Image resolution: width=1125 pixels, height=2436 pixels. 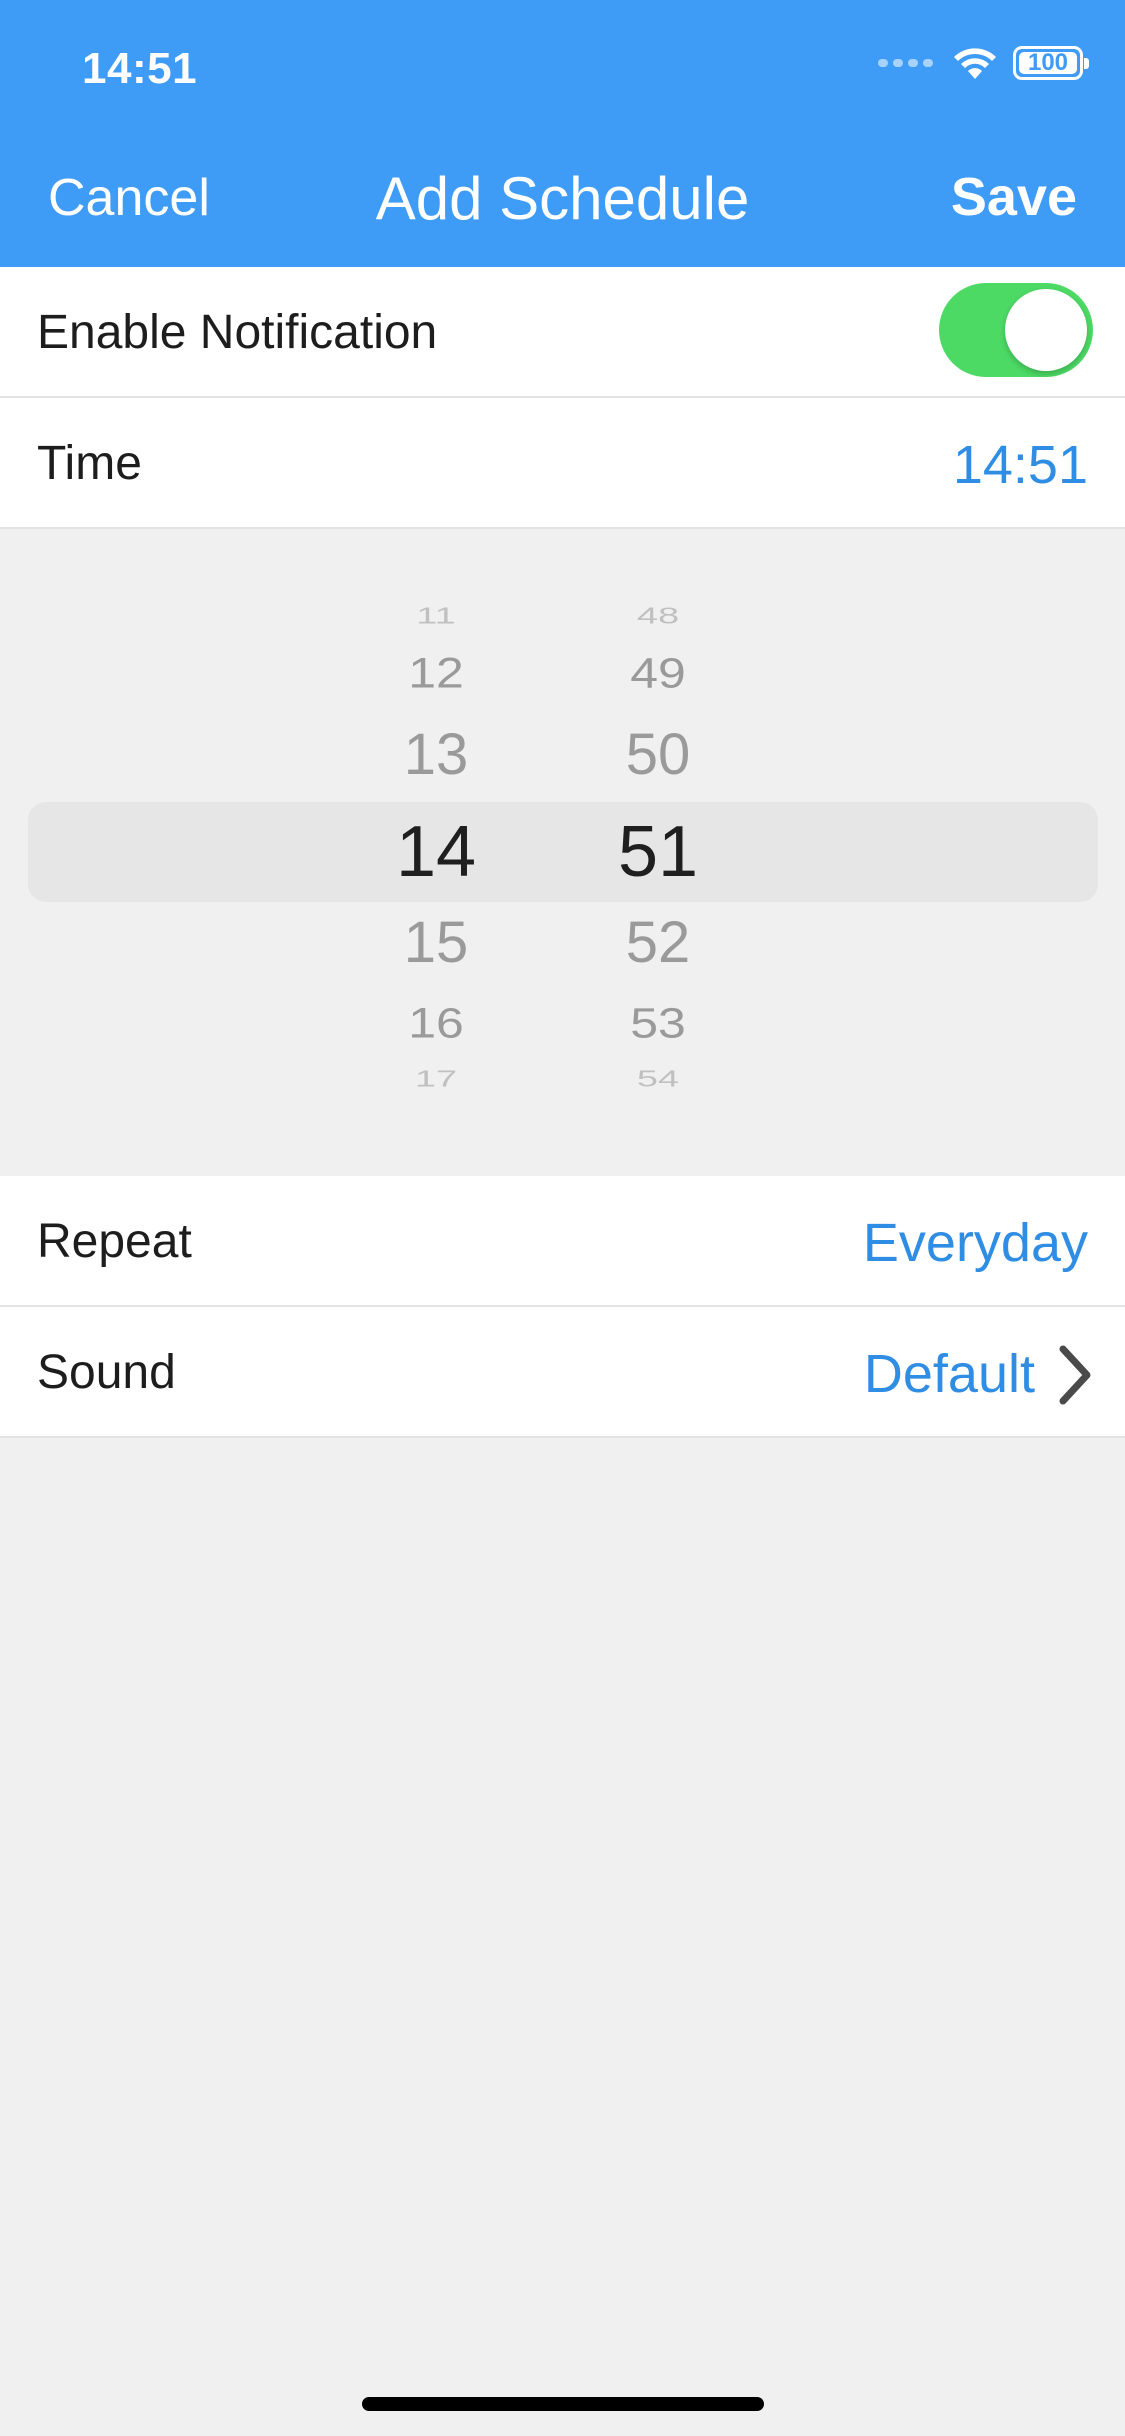 I want to click on battery-level: 100, so click(x=1048, y=63).